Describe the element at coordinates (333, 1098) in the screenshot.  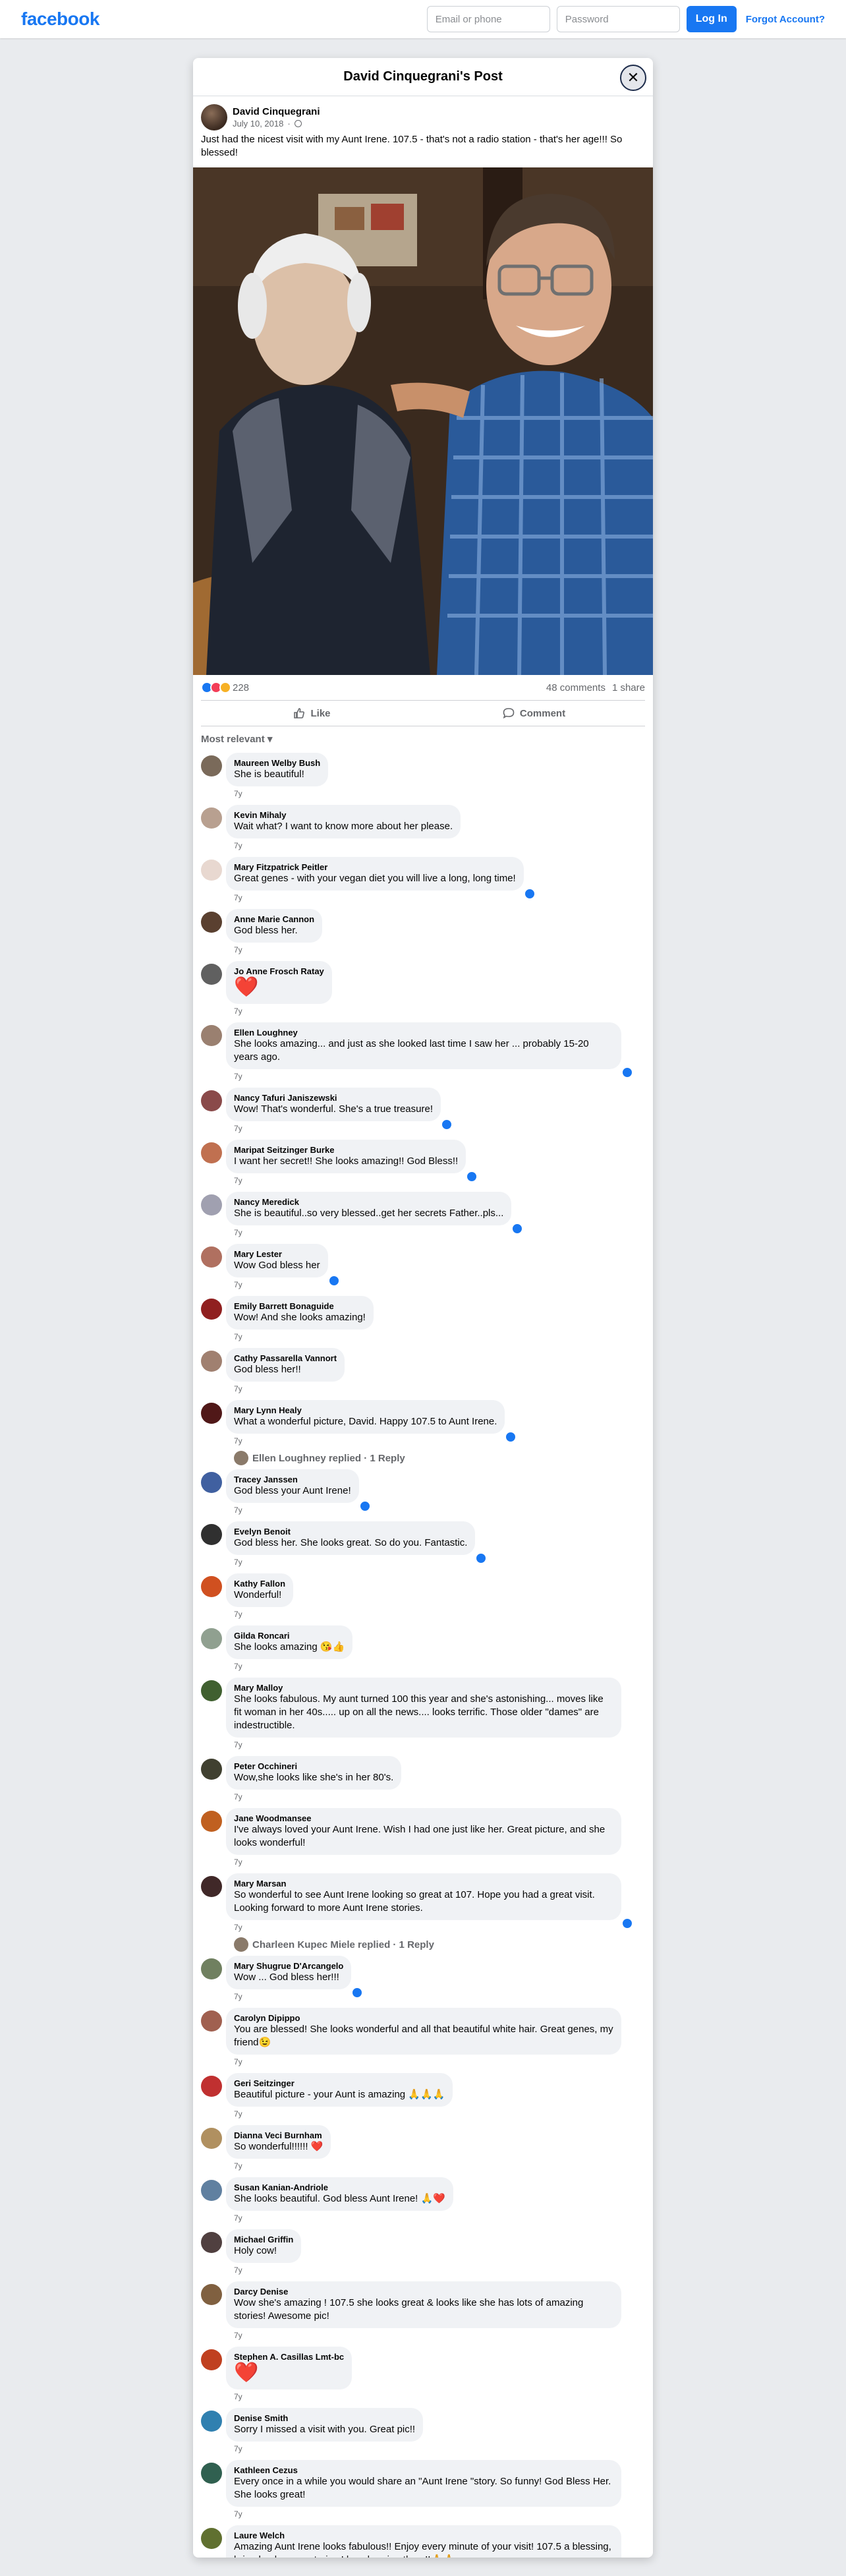
I see `commenter-name: Nancy Tafuri Janiszewski` at that location.